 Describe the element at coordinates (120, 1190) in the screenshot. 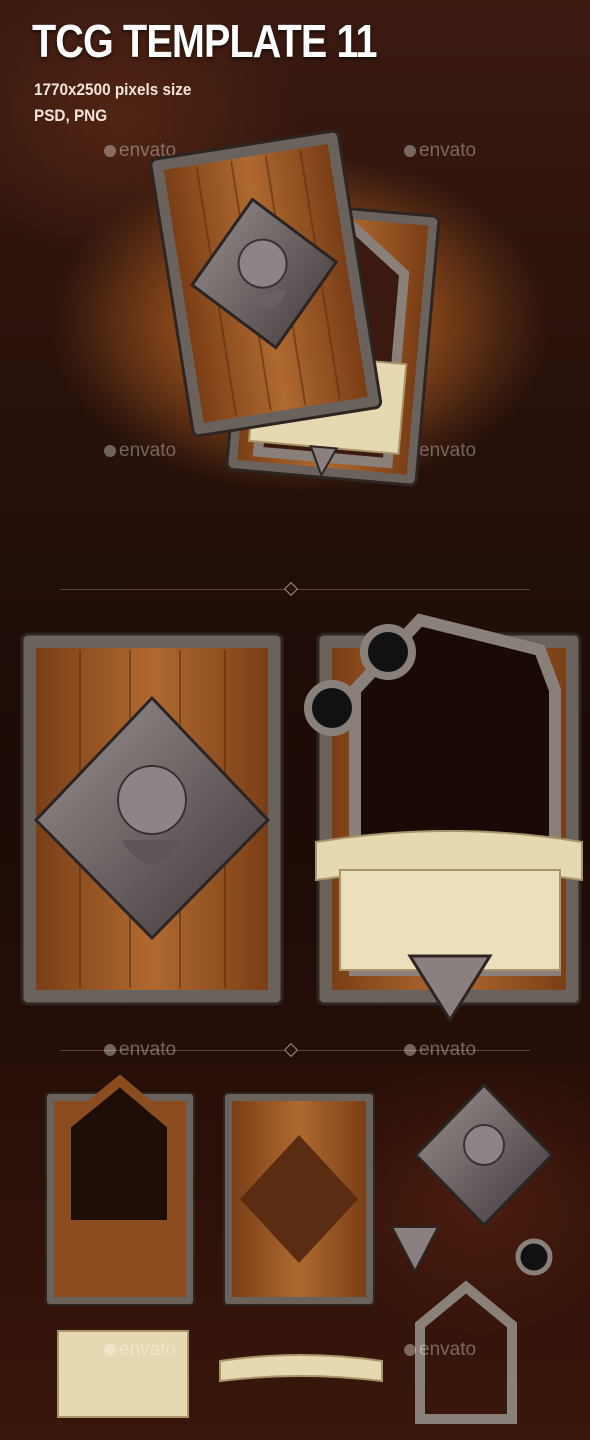

I see `frame-wood-component` at that location.